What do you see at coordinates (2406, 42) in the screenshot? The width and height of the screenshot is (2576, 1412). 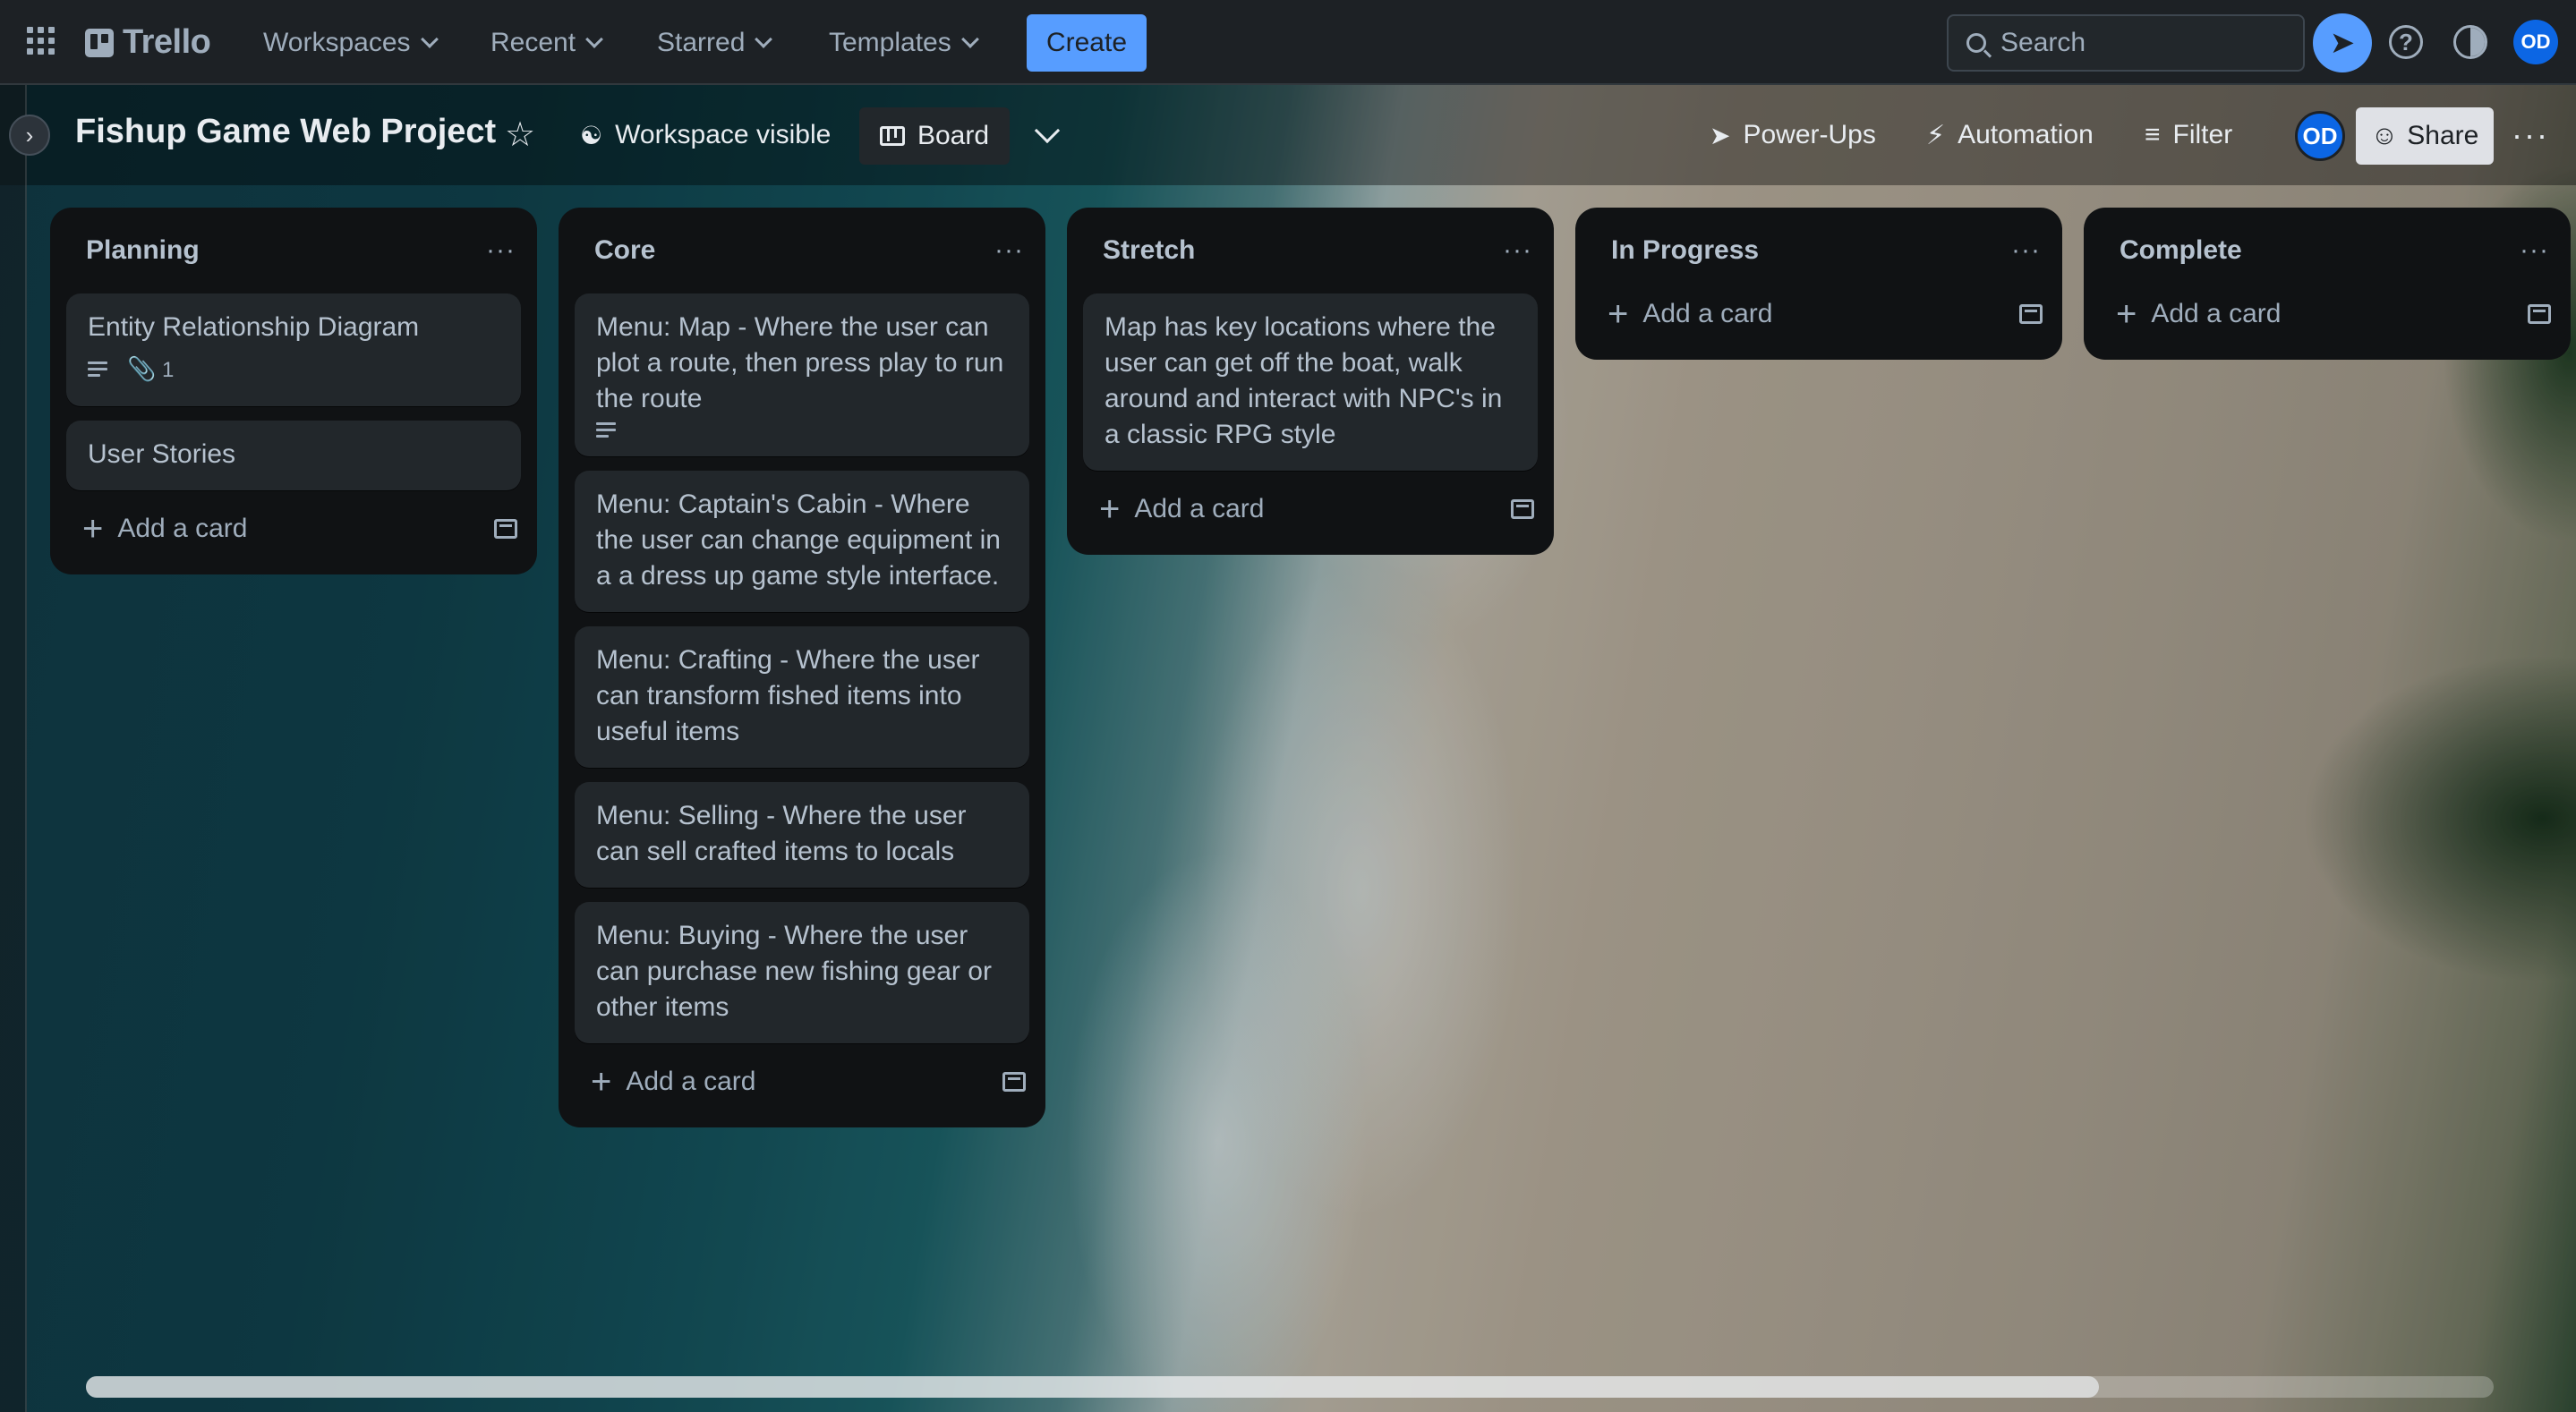 I see `help-icon: ?` at bounding box center [2406, 42].